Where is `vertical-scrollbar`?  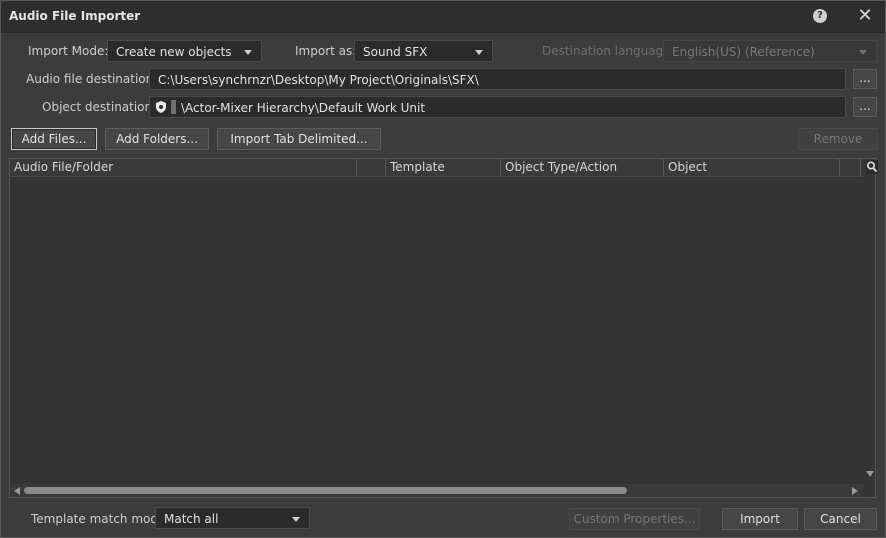 vertical-scrollbar is located at coordinates (869, 330).